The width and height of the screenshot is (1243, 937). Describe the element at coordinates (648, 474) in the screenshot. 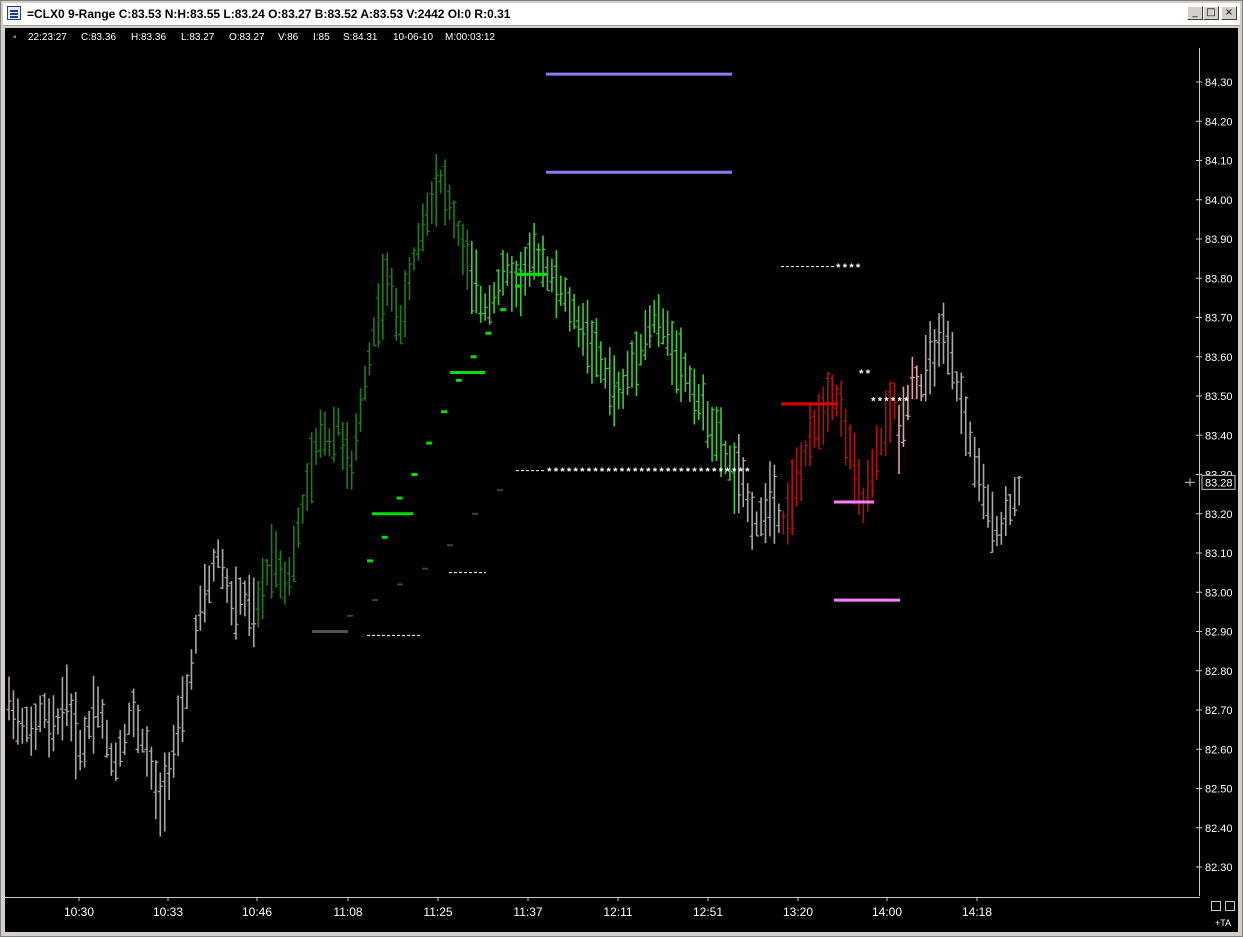

I see `star-marker: *******************************` at that location.